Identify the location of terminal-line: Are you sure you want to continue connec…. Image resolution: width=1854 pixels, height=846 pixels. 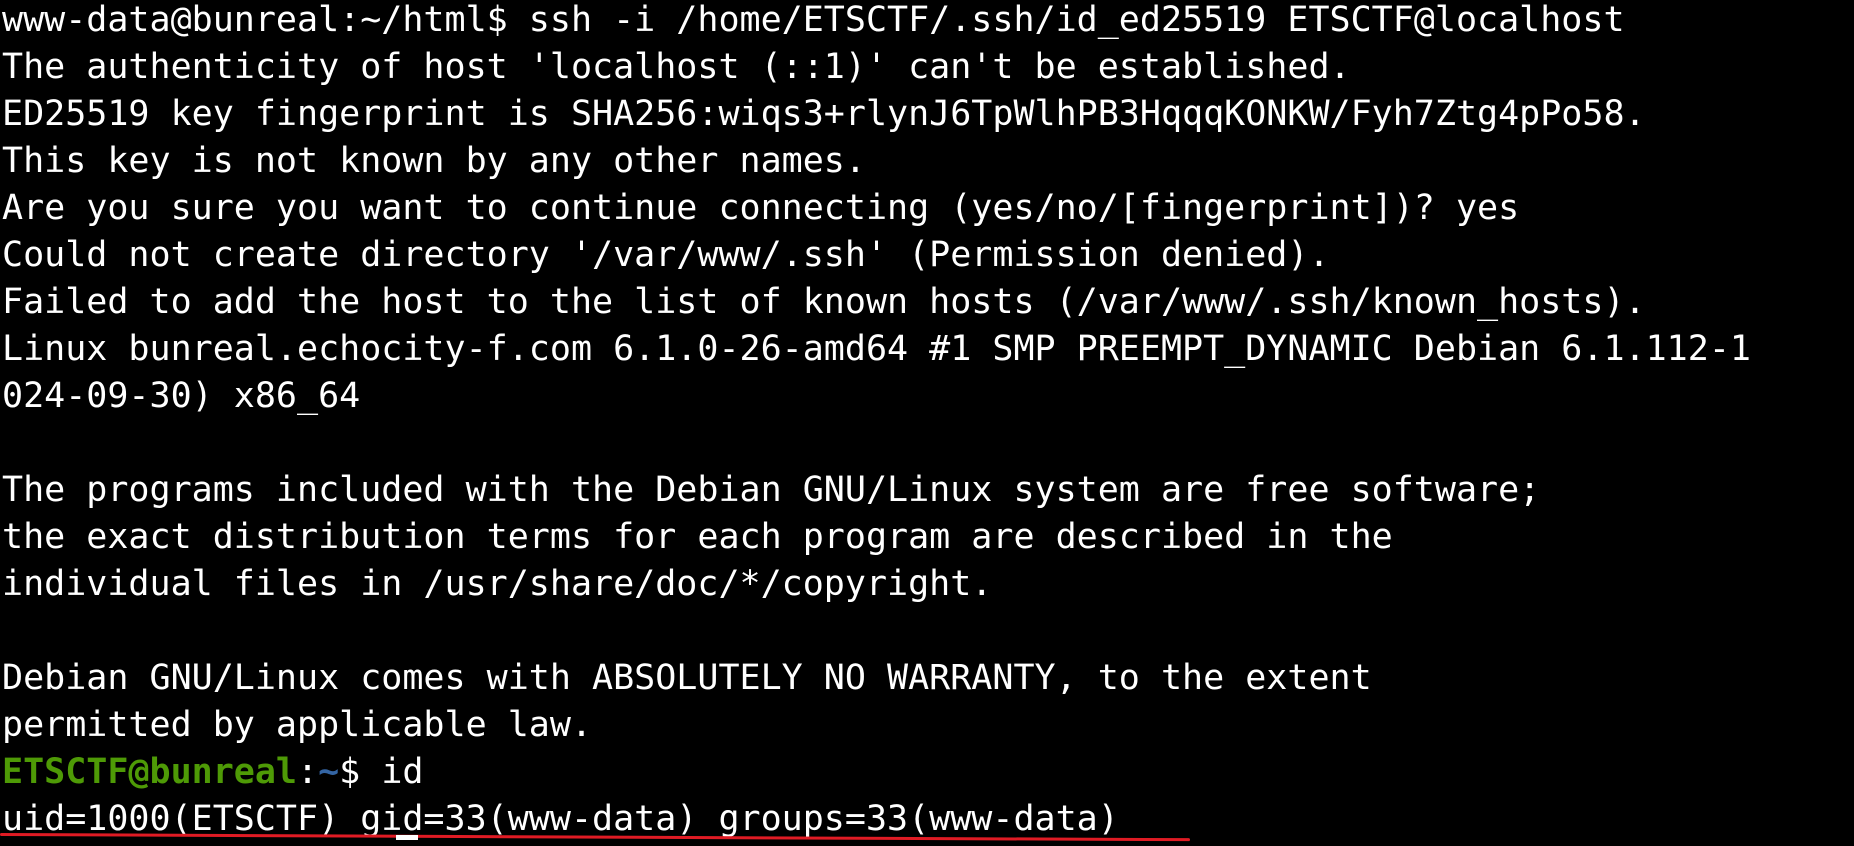
(761, 208).